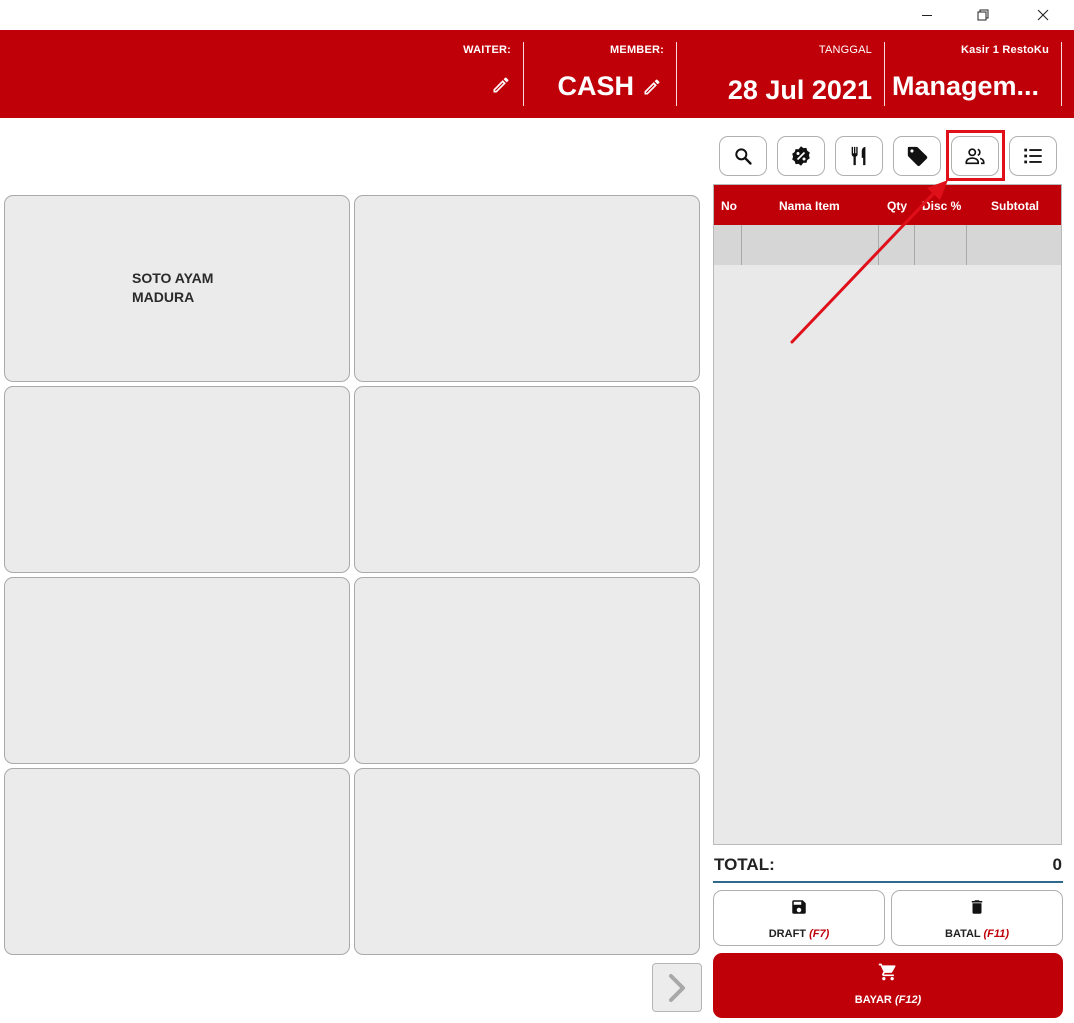  I want to click on pay-button: BAYAR (F12), so click(888, 985).